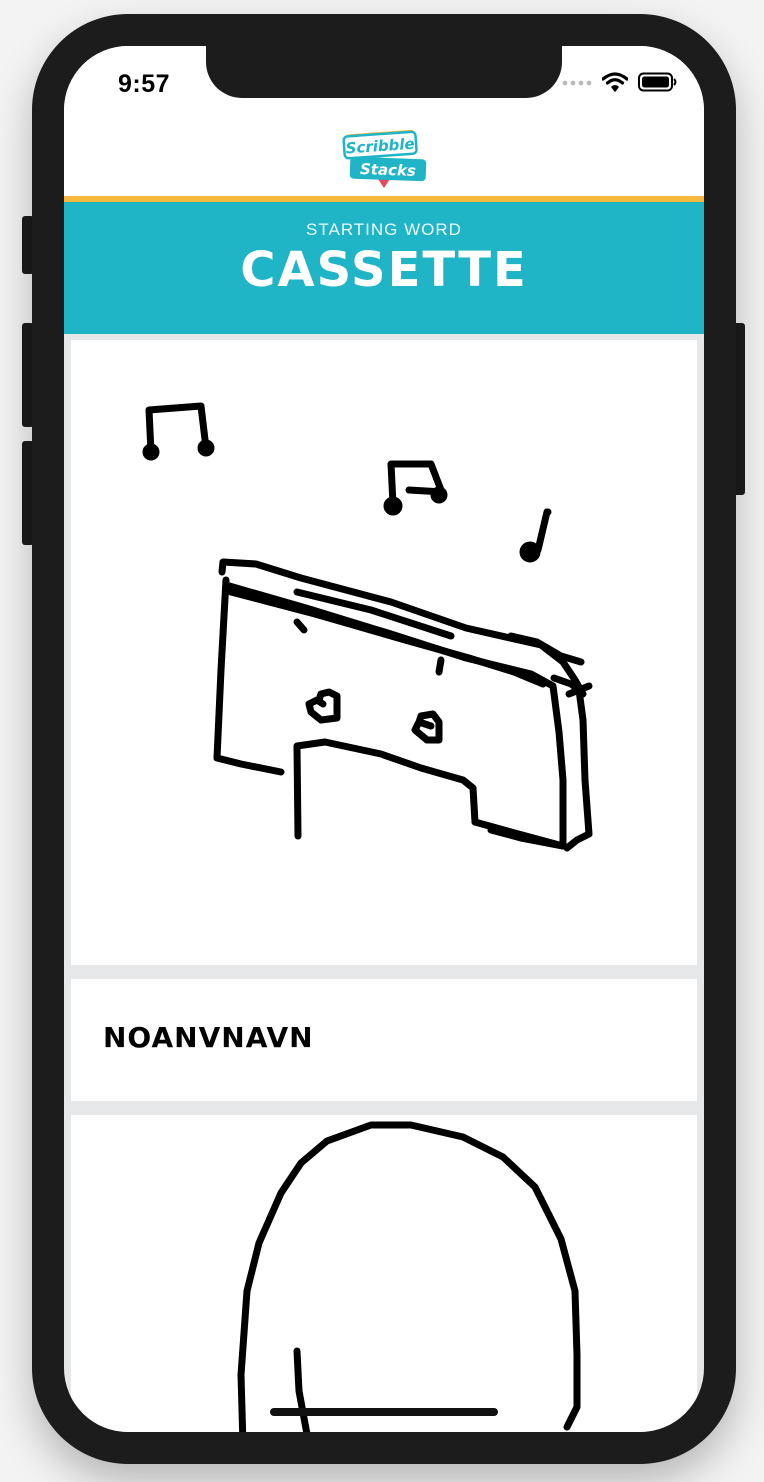 The width and height of the screenshot is (764, 1482). What do you see at coordinates (615, 82) in the screenshot?
I see `wifi-icon` at bounding box center [615, 82].